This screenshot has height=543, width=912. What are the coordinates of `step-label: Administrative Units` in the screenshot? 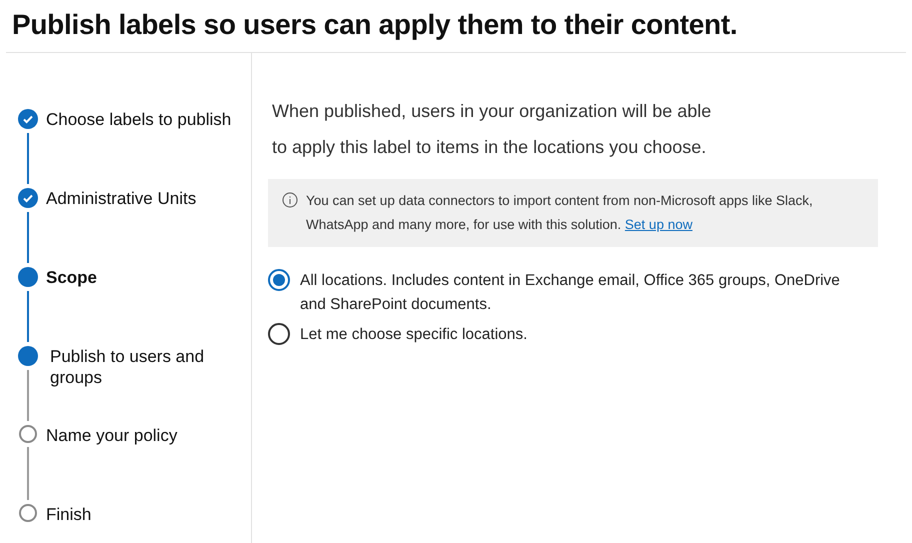 It's located at (141, 227).